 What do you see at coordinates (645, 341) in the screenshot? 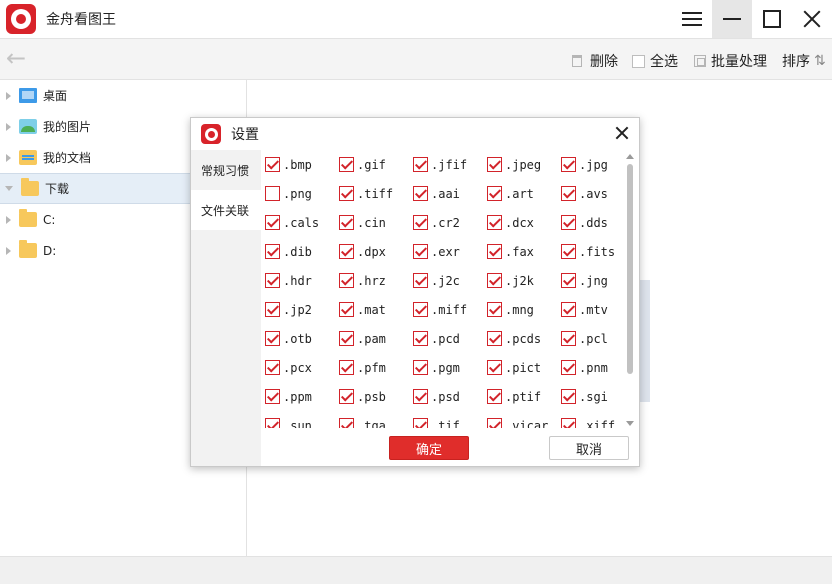
I see `background-scrollbar` at bounding box center [645, 341].